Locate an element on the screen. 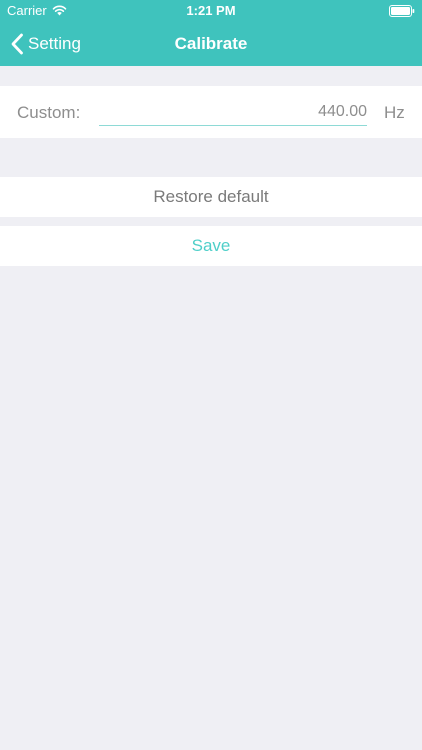 The image size is (422, 750). page-title: Calibrate is located at coordinates (211, 43).